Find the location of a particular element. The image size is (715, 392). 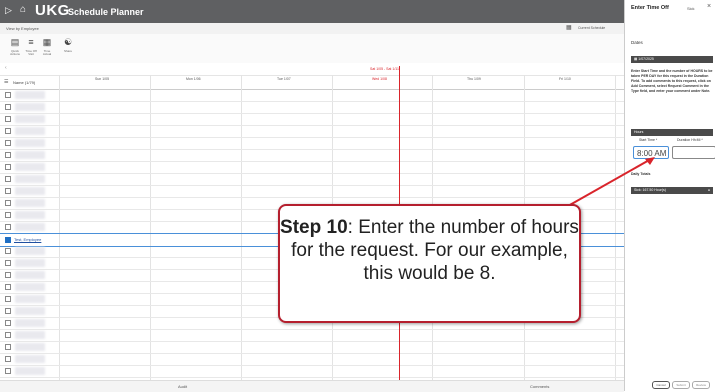

callout-arrow is located at coordinates (611, 182).